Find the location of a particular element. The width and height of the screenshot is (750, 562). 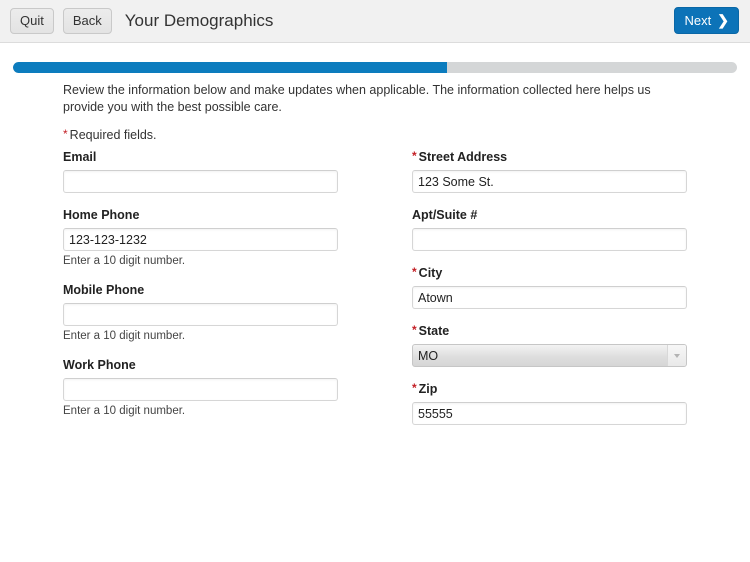

field-label-state: * State is located at coordinates (549, 331).